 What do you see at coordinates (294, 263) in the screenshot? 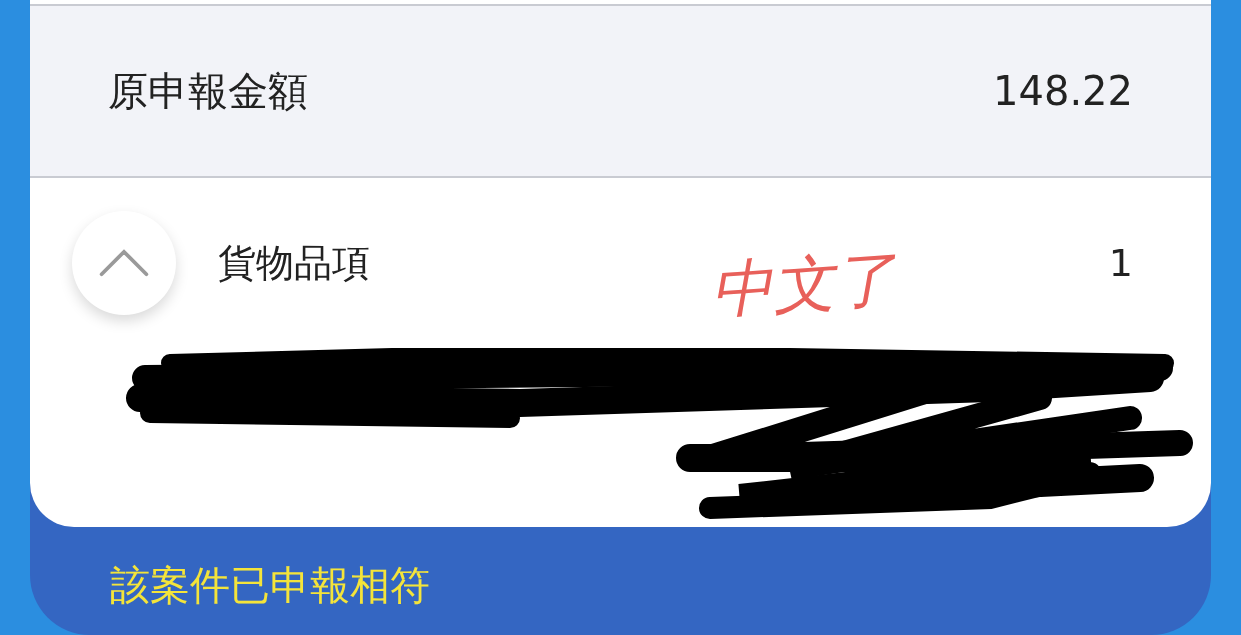
I see `items-label: 貨物品項` at bounding box center [294, 263].